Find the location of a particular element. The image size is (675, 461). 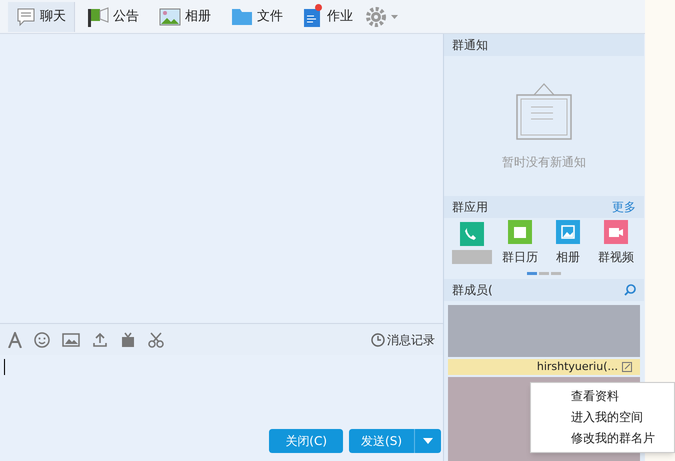

picture-icon is located at coordinates (170, 17).